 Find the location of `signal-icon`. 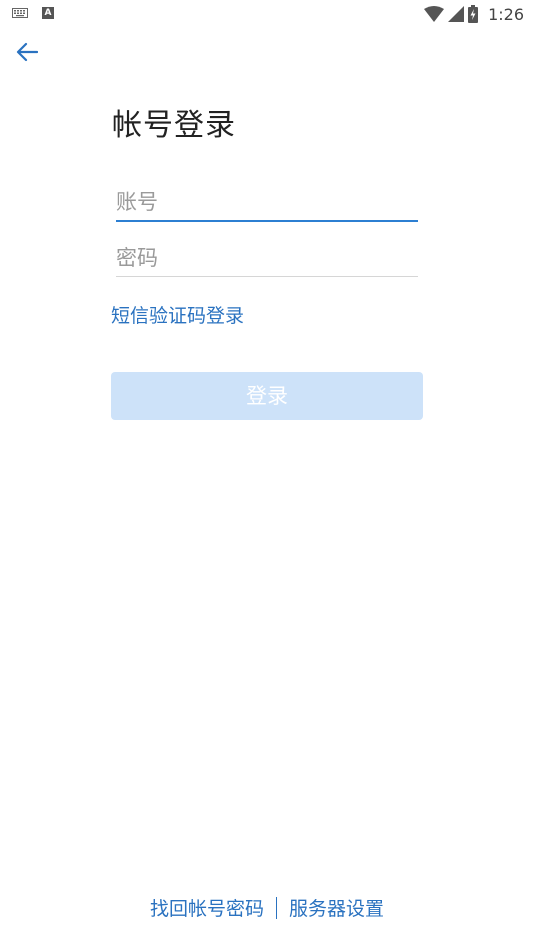

signal-icon is located at coordinates (456, 14).